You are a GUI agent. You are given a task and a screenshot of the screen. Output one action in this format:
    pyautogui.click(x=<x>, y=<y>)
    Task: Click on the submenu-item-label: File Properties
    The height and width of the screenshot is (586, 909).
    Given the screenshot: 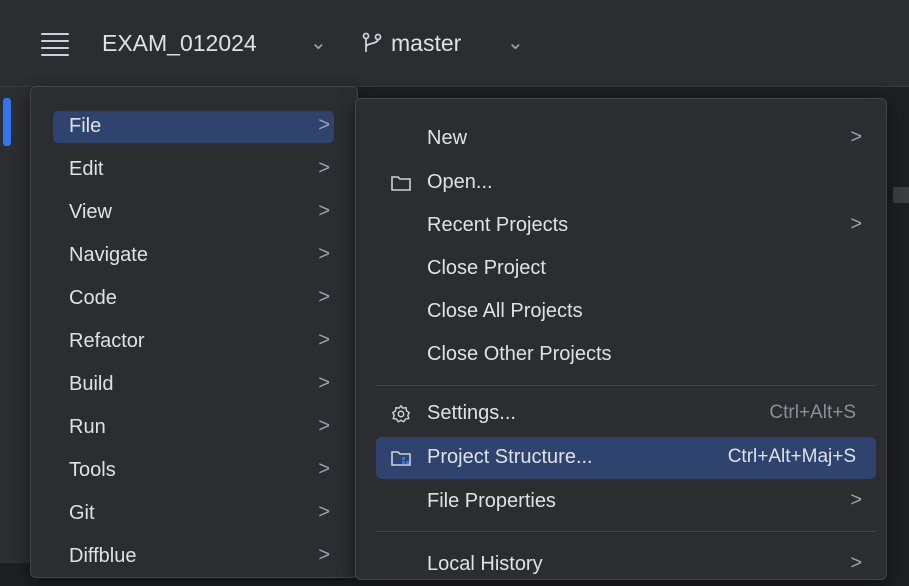 What is the action you would take?
    pyautogui.click(x=491, y=501)
    